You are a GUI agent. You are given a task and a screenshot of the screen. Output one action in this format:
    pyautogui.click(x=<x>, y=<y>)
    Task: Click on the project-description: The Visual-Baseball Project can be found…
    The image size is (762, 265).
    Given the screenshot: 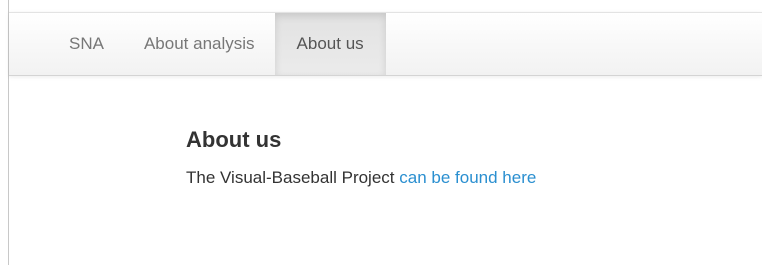 What is the action you would take?
    pyautogui.click(x=361, y=178)
    